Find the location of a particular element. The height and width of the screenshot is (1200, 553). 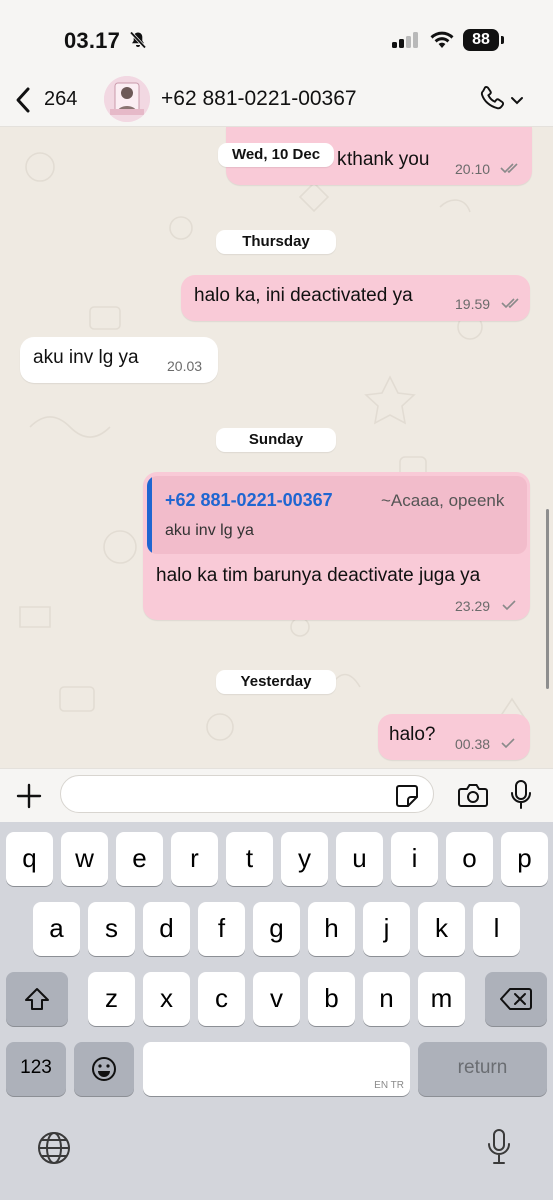

chat-header: 264 +62 881-0221-00367 is located at coordinates (276, 101).